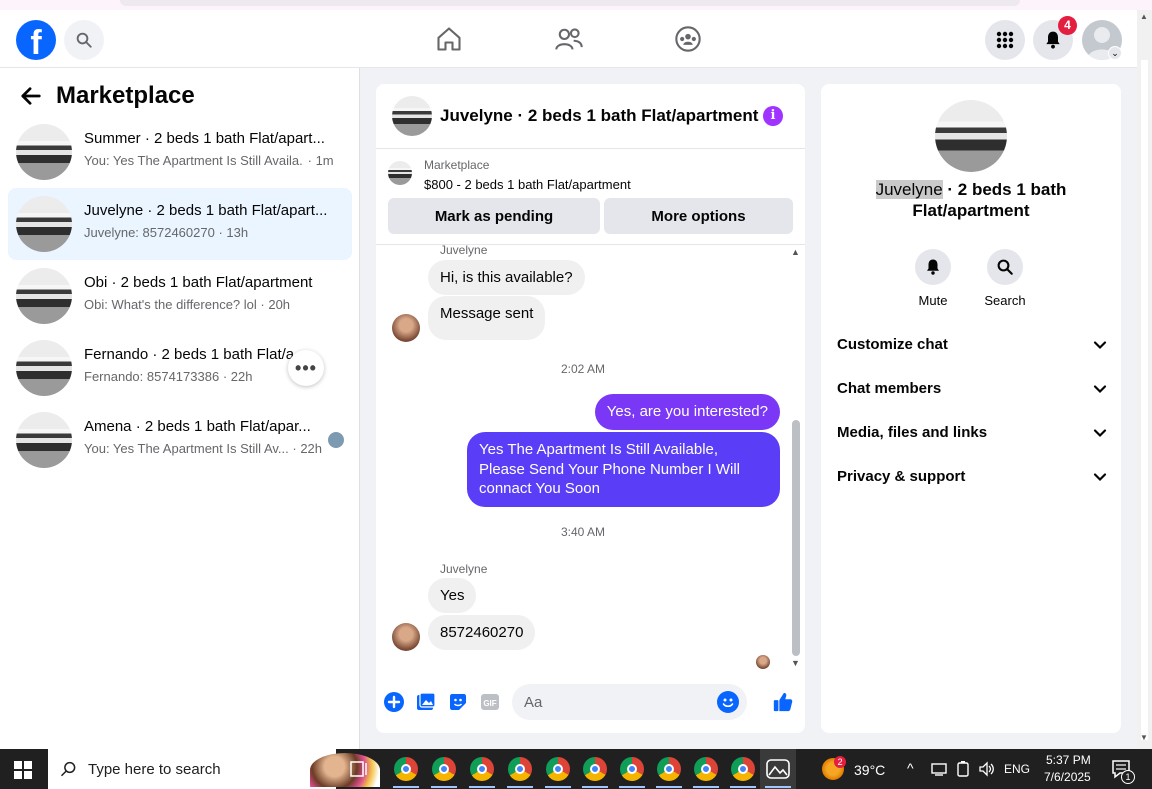  What do you see at coordinates (763, 662) in the screenshot?
I see `read-receipt-avatar` at bounding box center [763, 662].